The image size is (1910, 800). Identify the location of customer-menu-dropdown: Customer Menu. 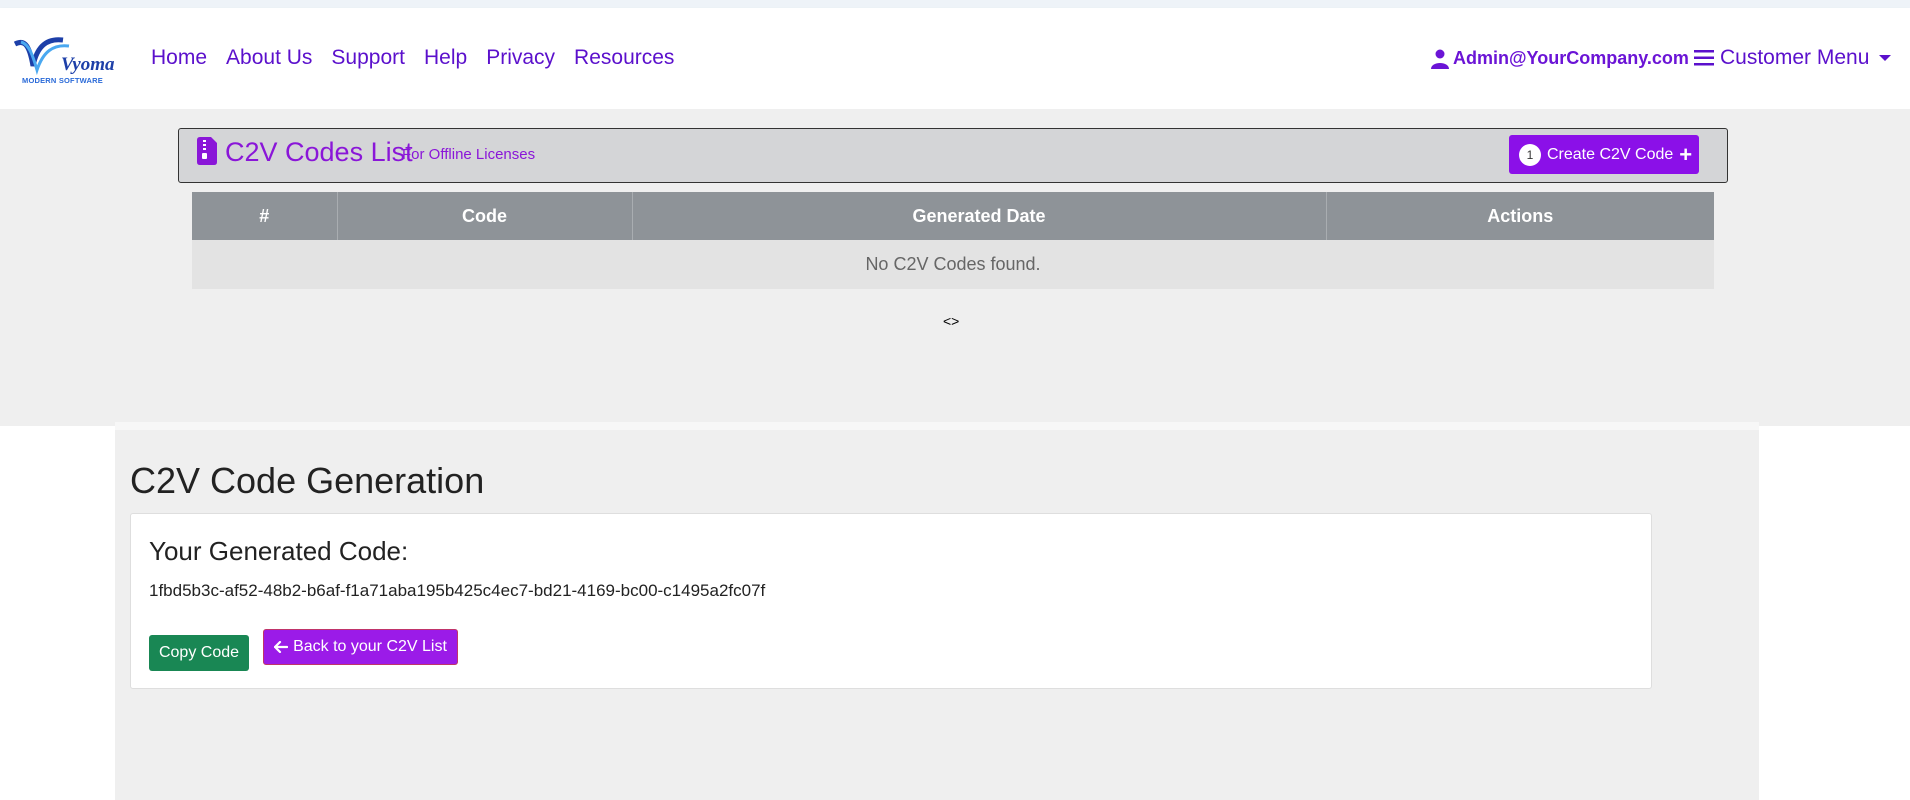
(1793, 58).